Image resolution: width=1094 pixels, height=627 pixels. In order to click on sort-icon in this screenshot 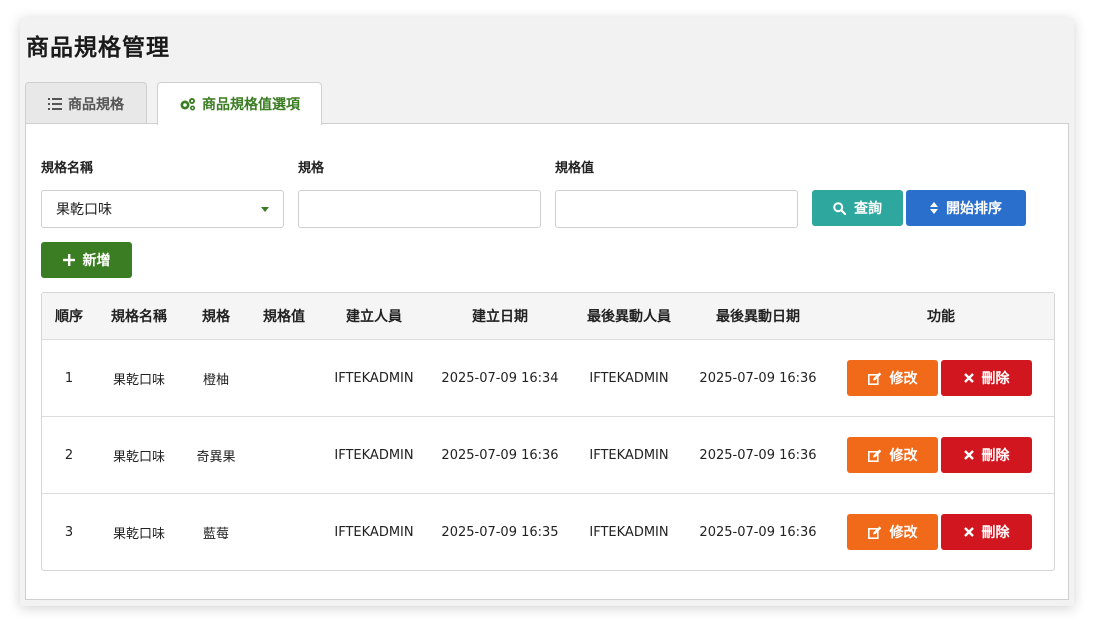, I will do `click(934, 208)`.